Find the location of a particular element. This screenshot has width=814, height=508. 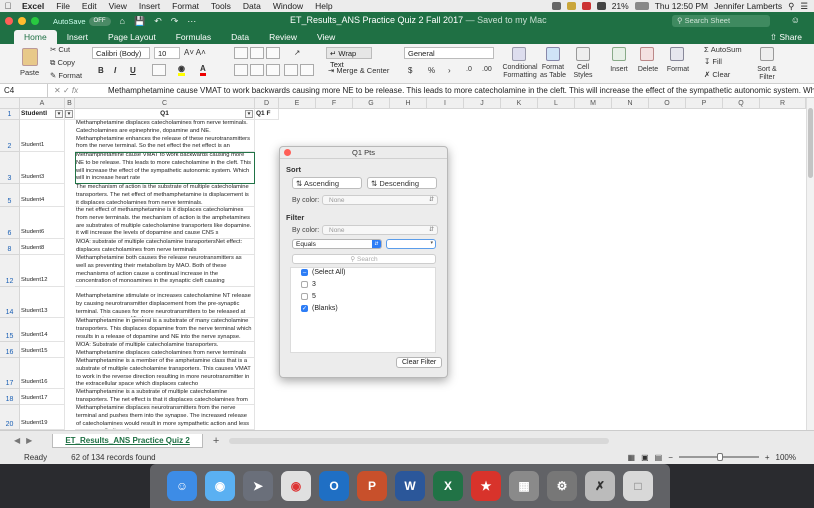

script-icon: ✗ is located at coordinates (600, 486).